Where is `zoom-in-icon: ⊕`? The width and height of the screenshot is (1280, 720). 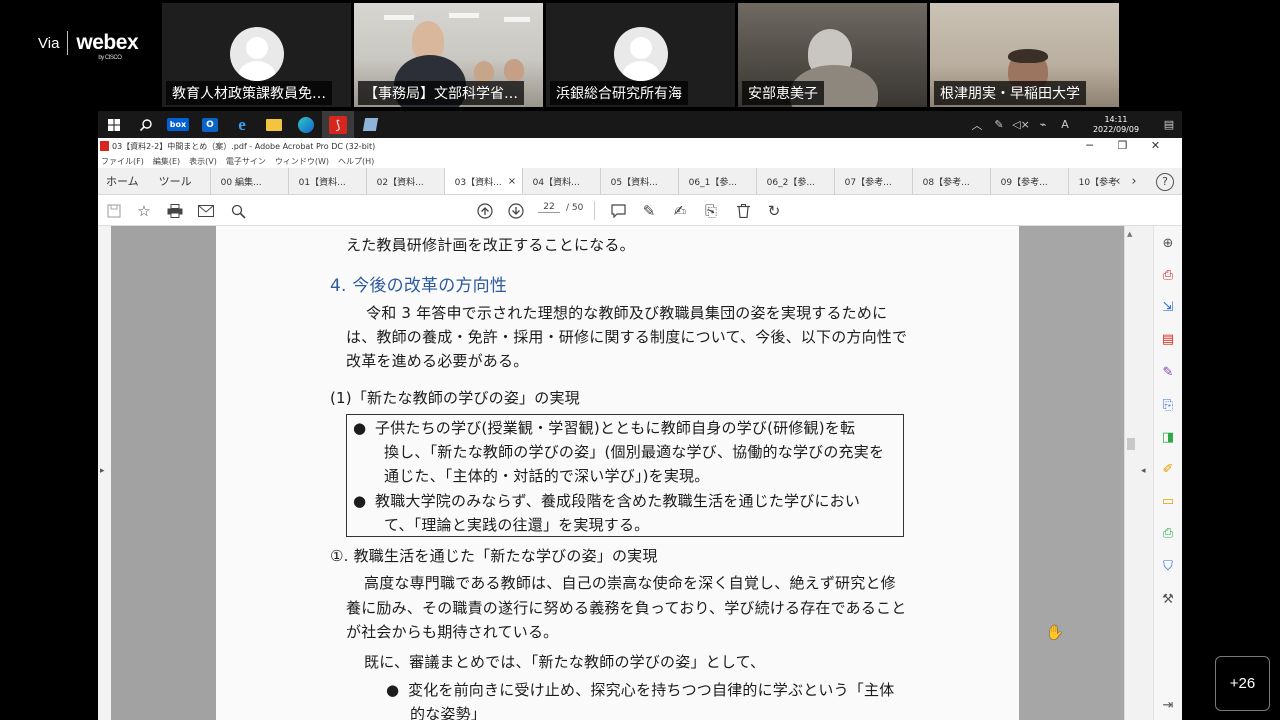
zoom-in-icon: ⊕ is located at coordinates (1168, 243).